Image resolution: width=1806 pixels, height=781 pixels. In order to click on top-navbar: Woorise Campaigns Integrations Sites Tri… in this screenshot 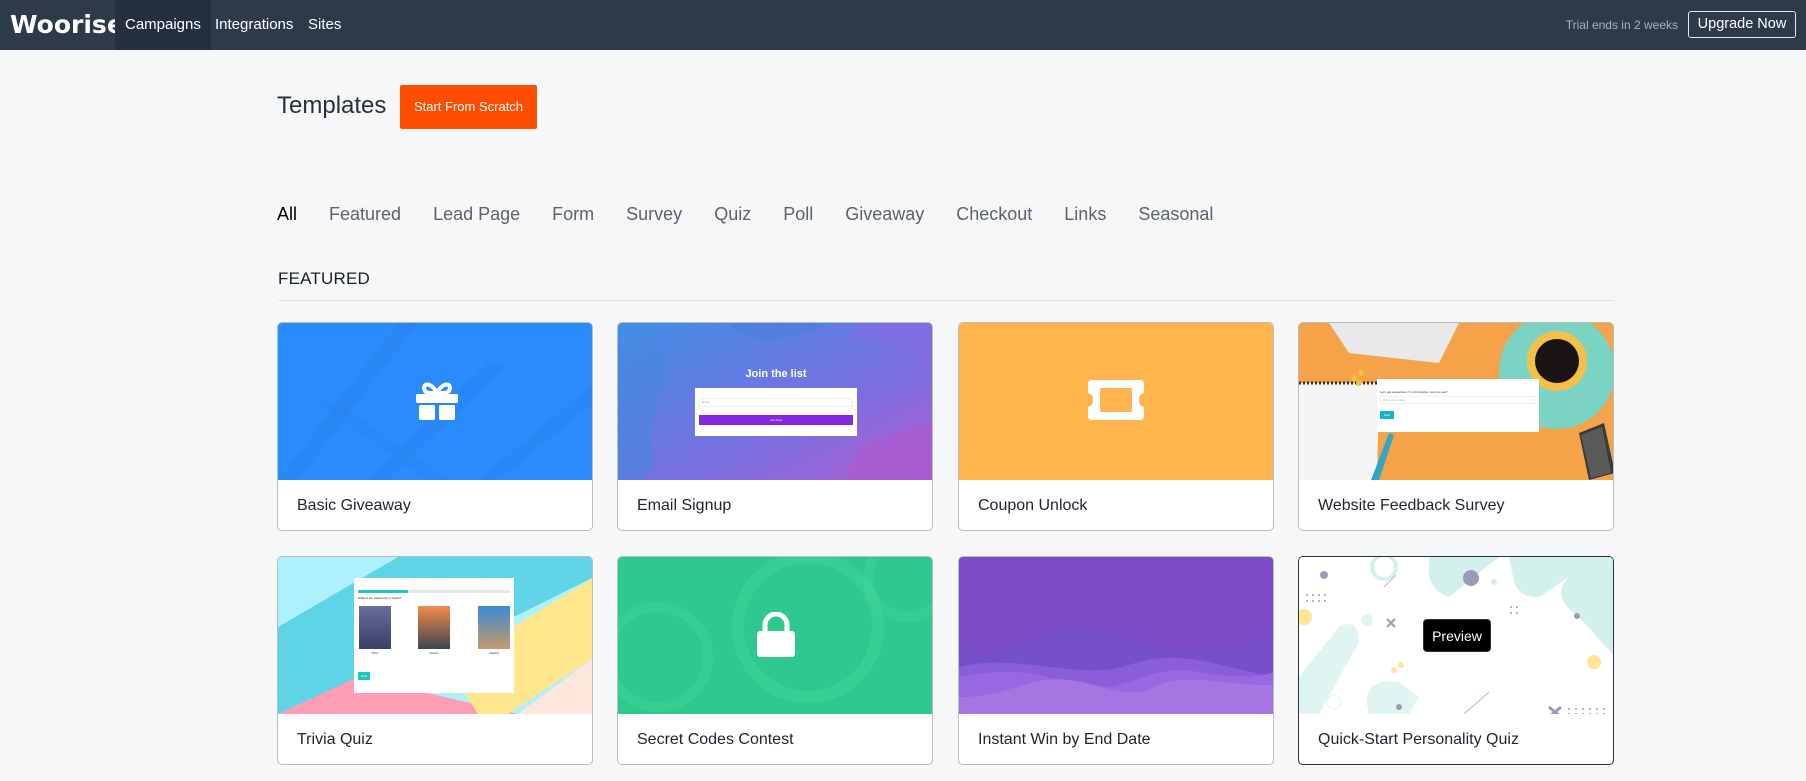, I will do `click(903, 25)`.